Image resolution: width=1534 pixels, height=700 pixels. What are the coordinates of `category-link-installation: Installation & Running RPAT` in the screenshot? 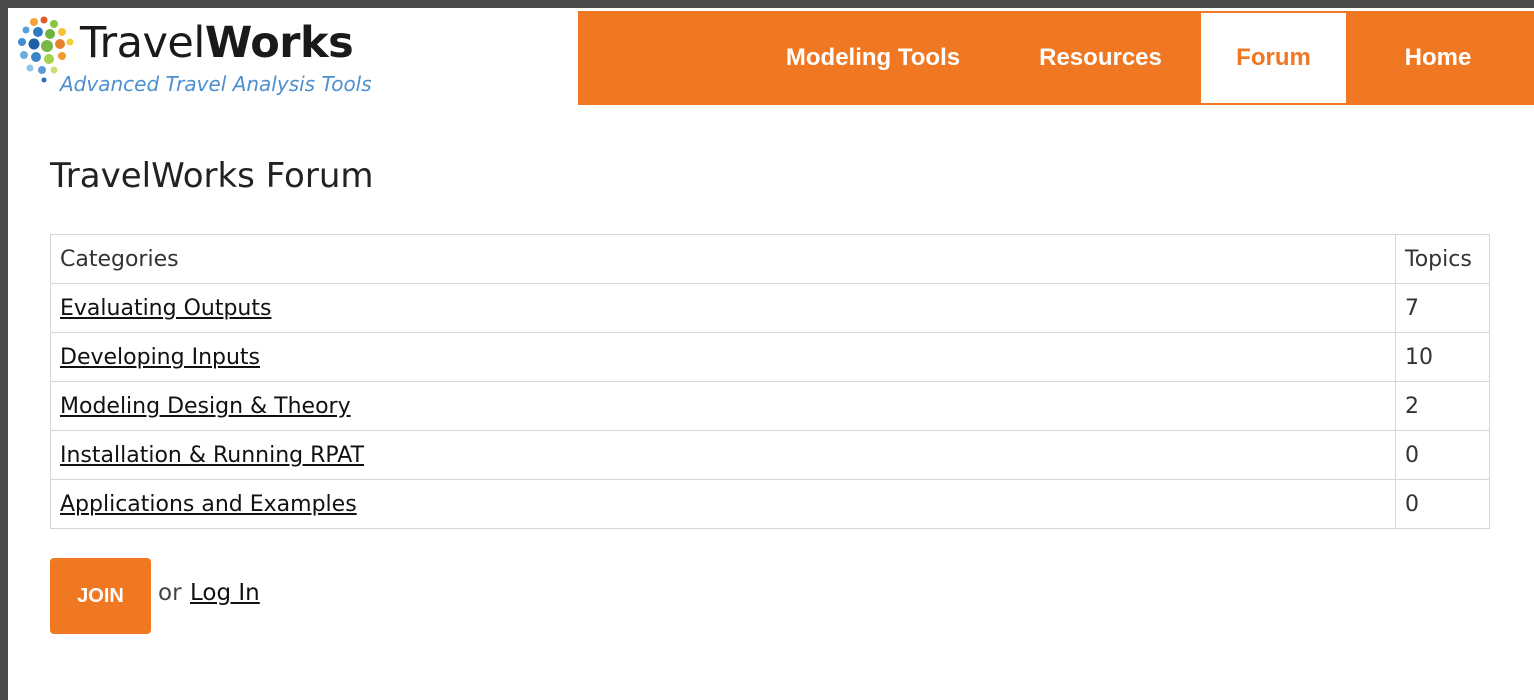 It's located at (212, 455).